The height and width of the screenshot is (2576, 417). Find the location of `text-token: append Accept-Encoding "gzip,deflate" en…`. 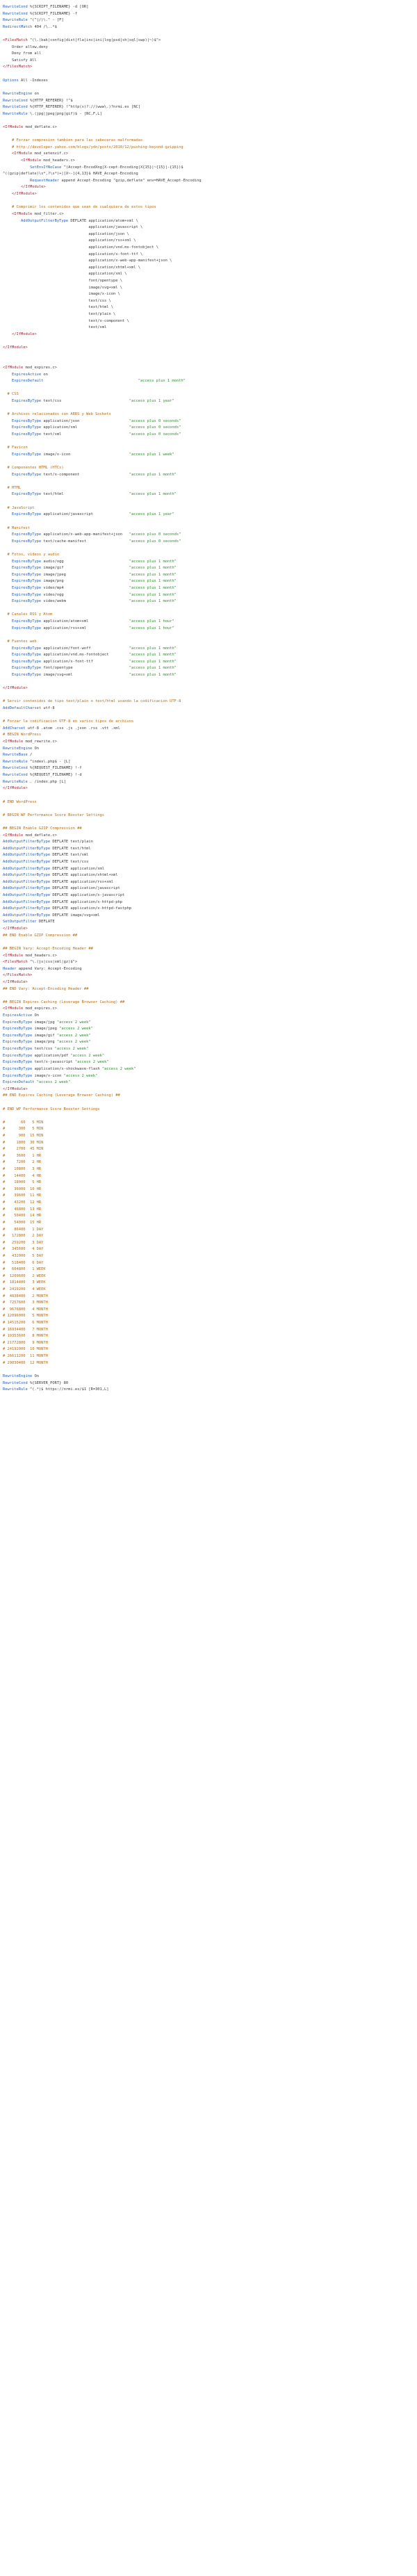

text-token: append Accept-Encoding "gzip,deflate" en… is located at coordinates (130, 180).